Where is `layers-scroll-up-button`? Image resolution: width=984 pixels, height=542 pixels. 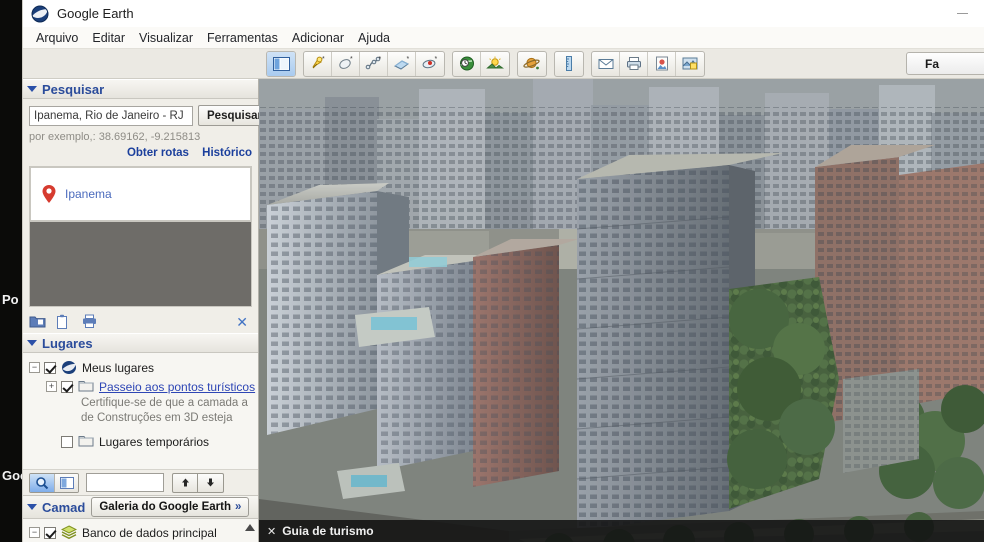 layers-scroll-up-button is located at coordinates (250, 527).